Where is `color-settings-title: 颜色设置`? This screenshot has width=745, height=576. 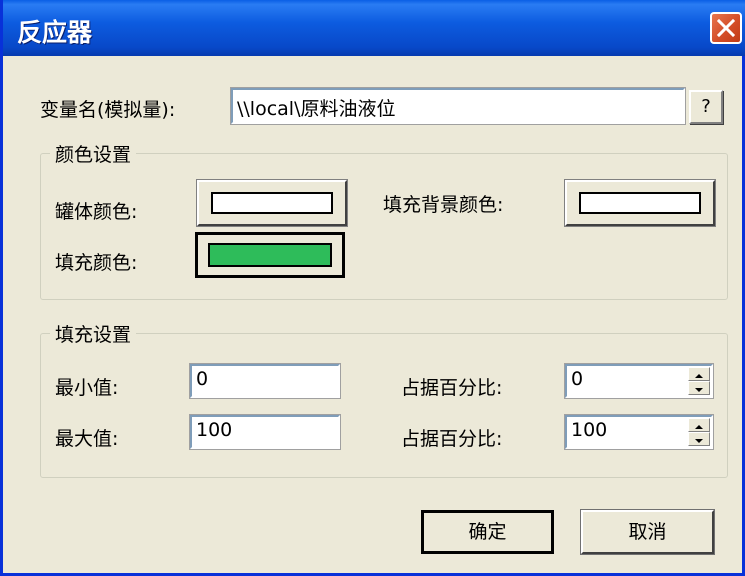 color-settings-title: 颜色设置 is located at coordinates (93, 153).